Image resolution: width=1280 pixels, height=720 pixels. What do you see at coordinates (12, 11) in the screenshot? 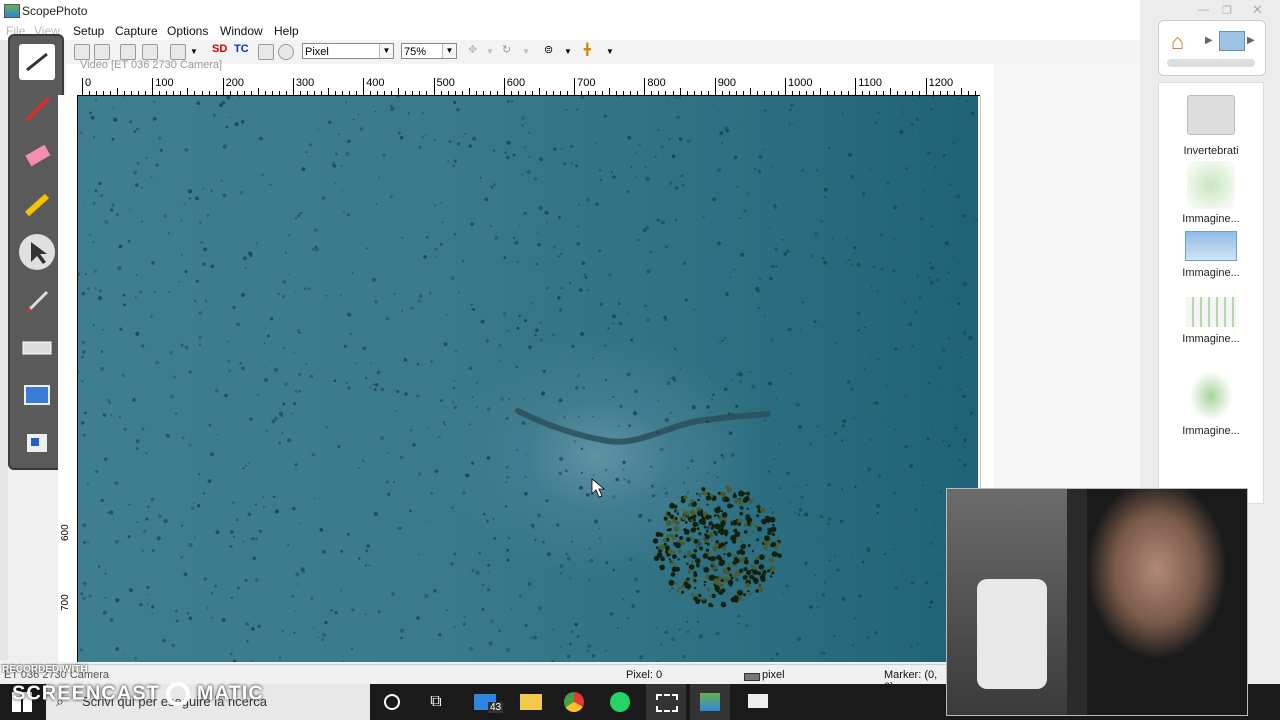
I see `app-icon` at bounding box center [12, 11].